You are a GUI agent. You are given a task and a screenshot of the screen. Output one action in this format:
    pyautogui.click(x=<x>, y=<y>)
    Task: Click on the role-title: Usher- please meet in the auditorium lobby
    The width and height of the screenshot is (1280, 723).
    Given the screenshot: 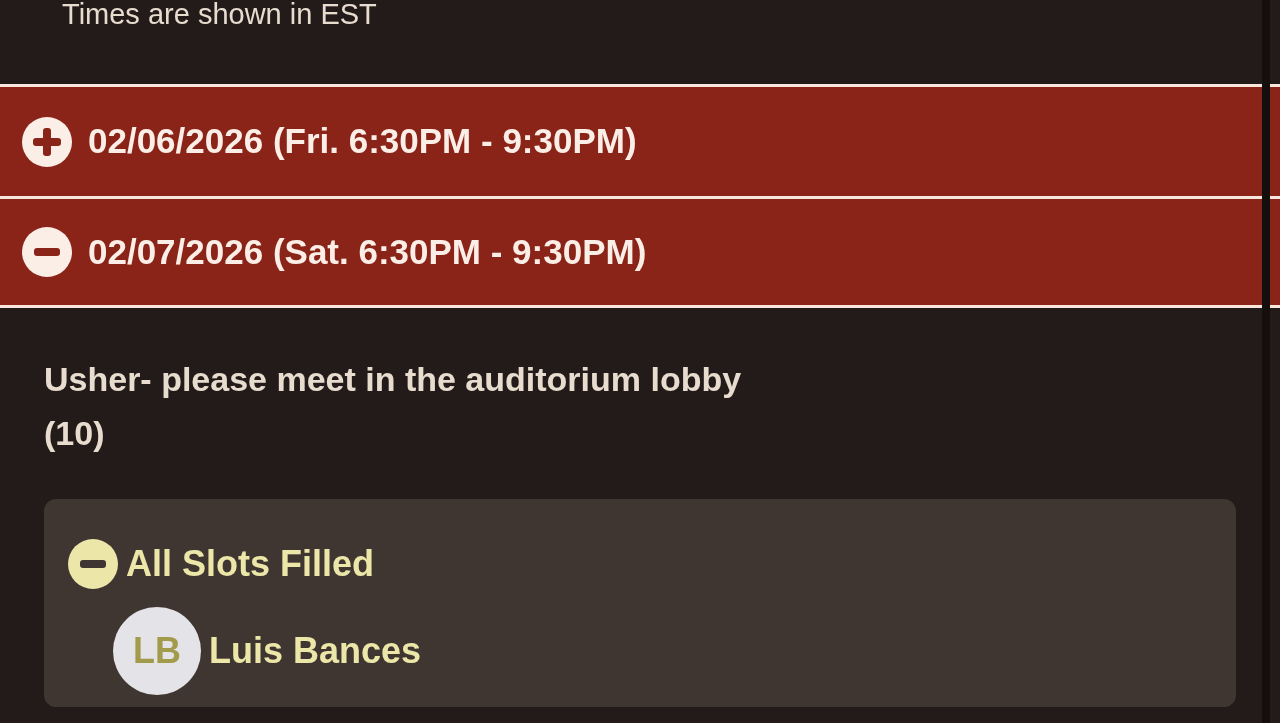 What is the action you would take?
    pyautogui.click(x=393, y=379)
    